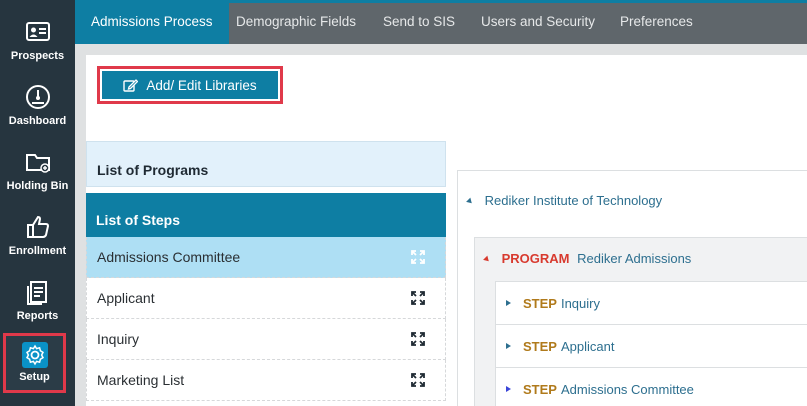 This screenshot has width=807, height=406. I want to click on step-row-applicant: Applicant, so click(266, 298).